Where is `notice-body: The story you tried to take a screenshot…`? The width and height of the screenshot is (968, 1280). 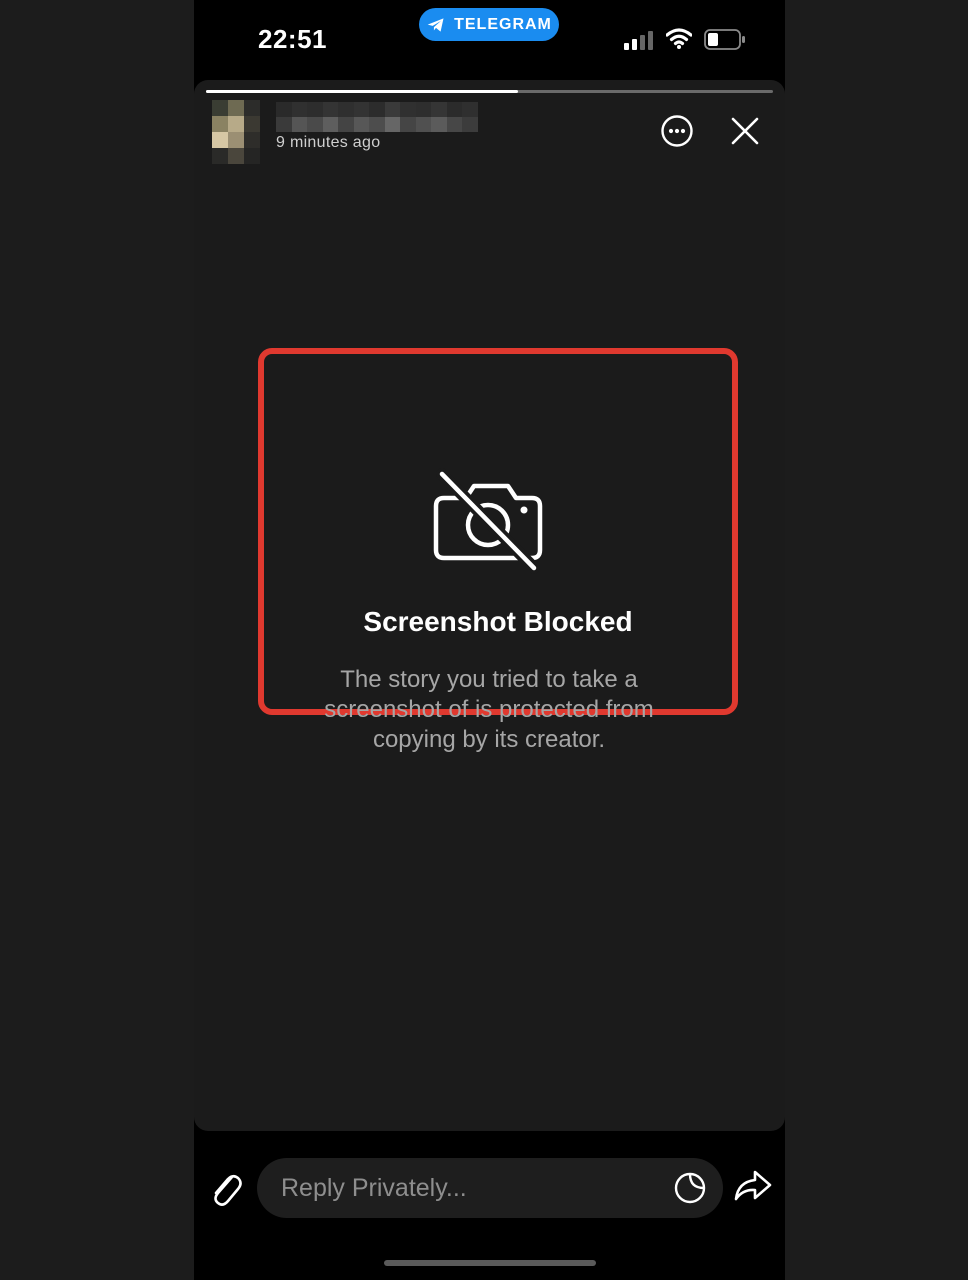
notice-body: The story you tried to take a screenshot… is located at coordinates (489, 709).